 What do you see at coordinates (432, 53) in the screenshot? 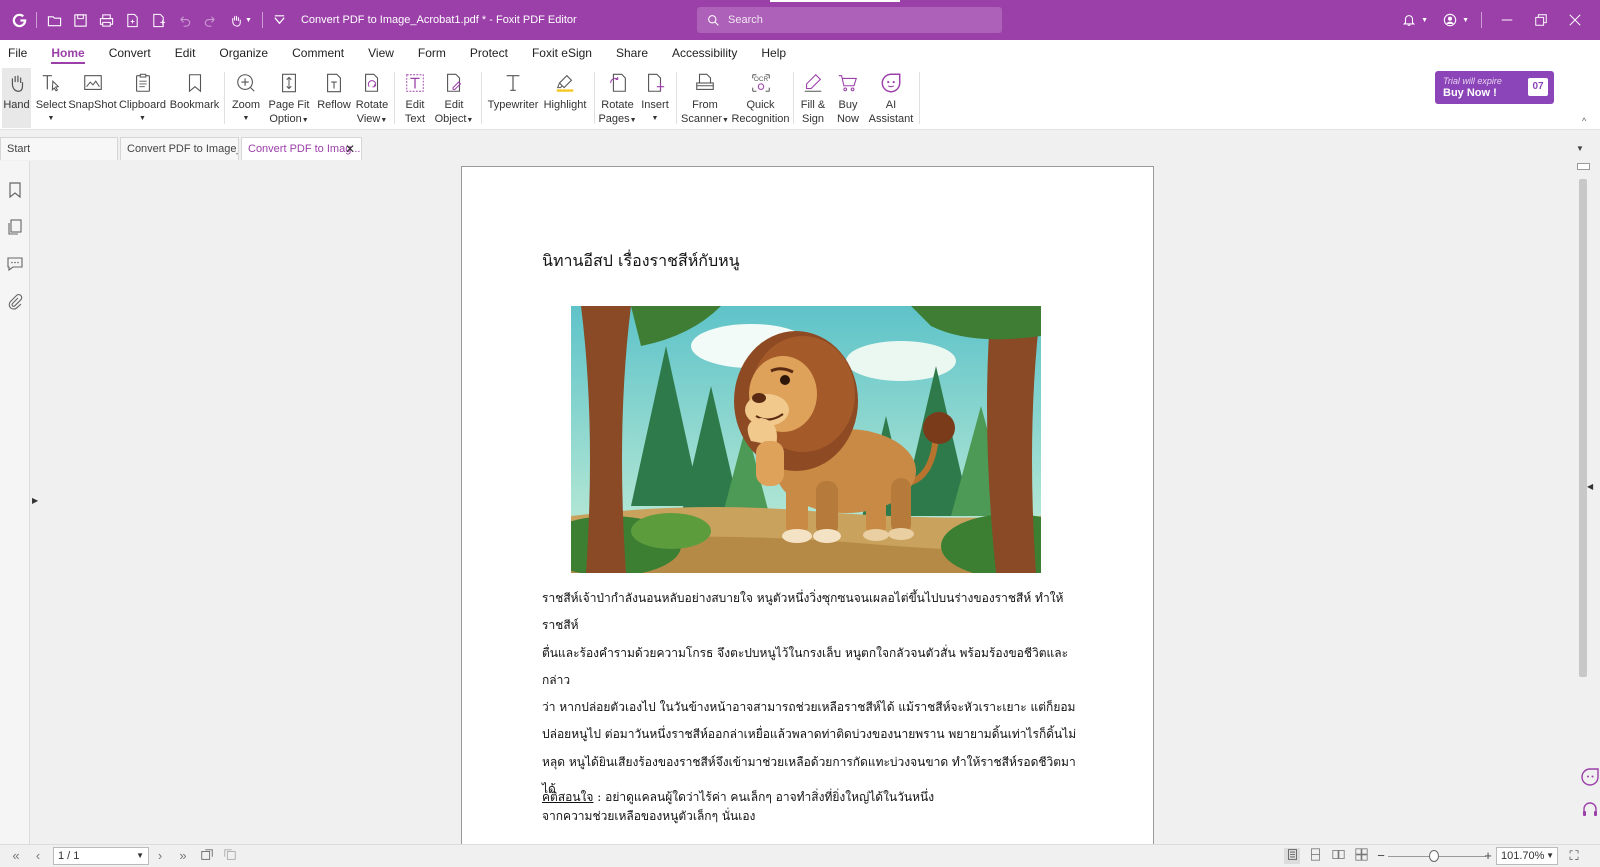
I see `menu-form: Form` at bounding box center [432, 53].